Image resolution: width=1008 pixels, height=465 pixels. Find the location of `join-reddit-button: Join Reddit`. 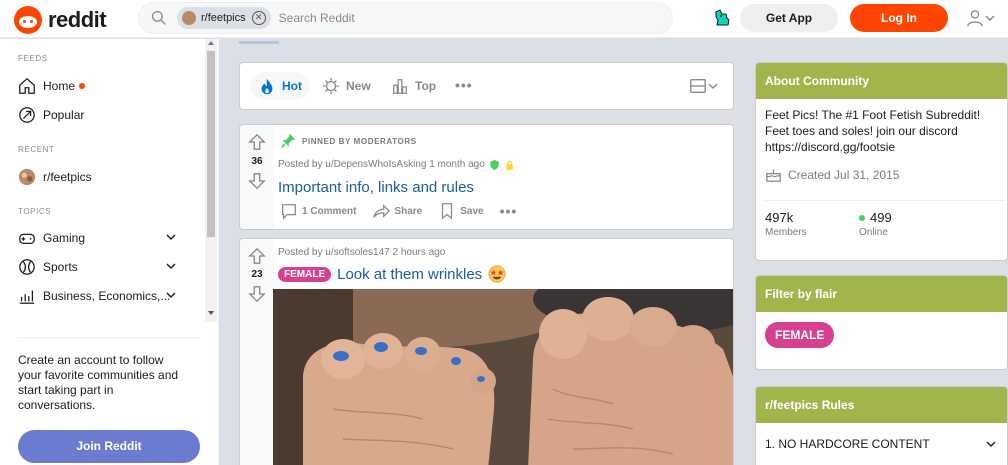

join-reddit-button: Join Reddit is located at coordinates (109, 446).